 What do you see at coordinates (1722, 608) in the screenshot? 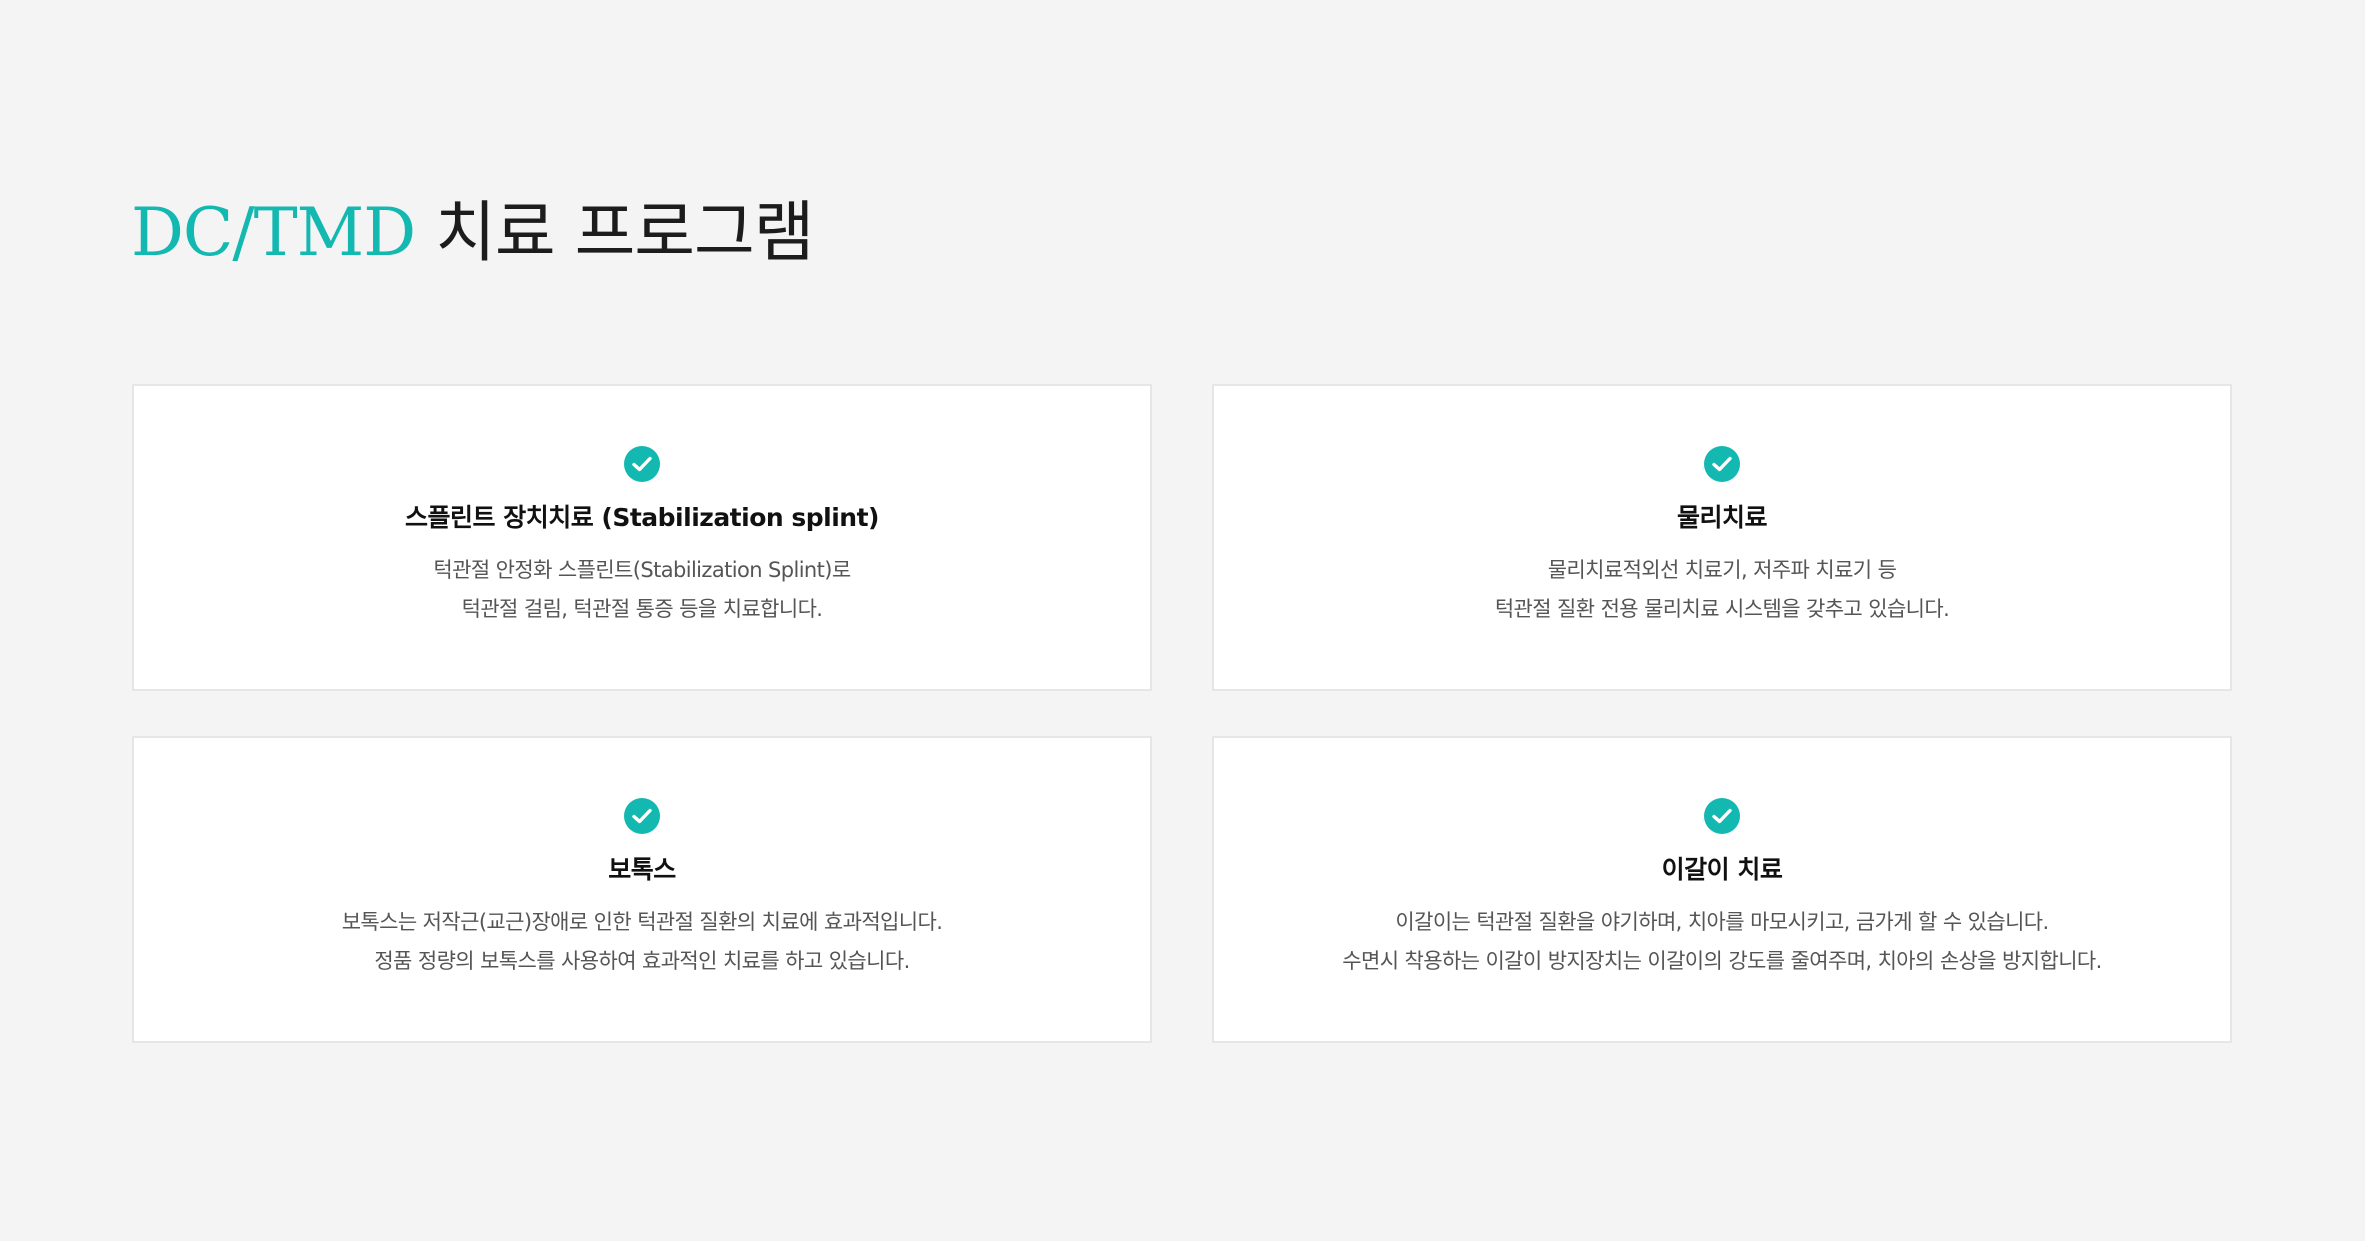
I see `card-description-line: 턱관절 질환 전용 물리치료 시스템을 갖추고 있습니다.` at bounding box center [1722, 608].